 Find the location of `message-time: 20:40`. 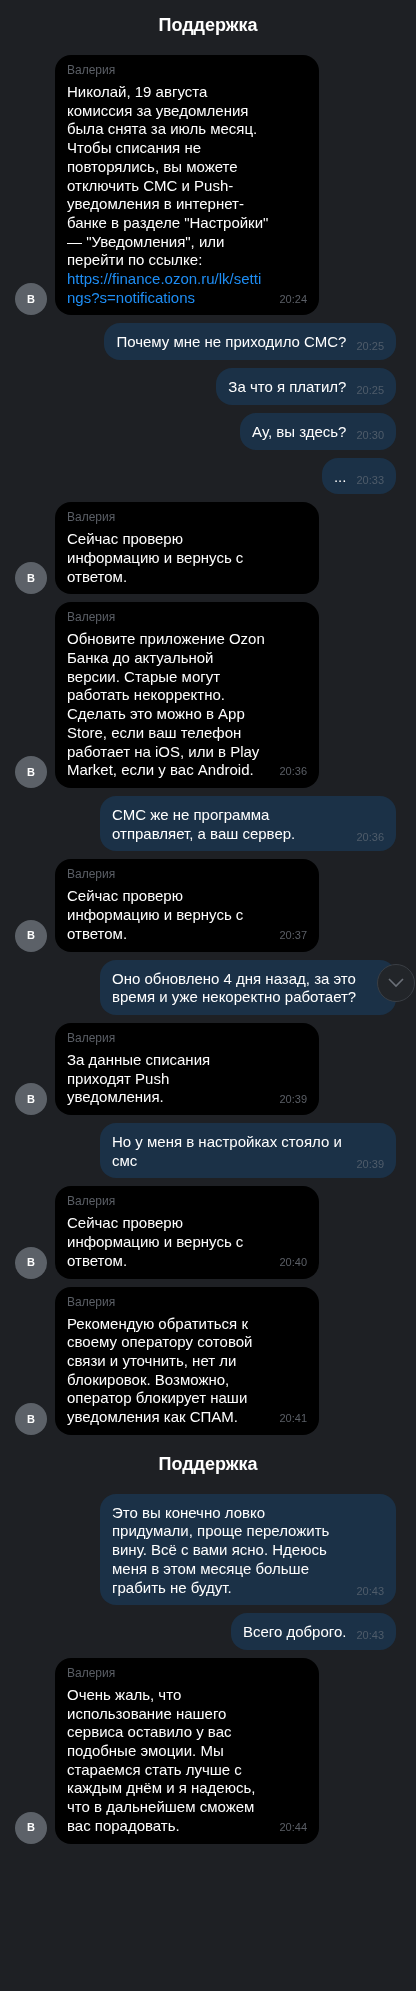

message-time: 20:40 is located at coordinates (293, 1263).